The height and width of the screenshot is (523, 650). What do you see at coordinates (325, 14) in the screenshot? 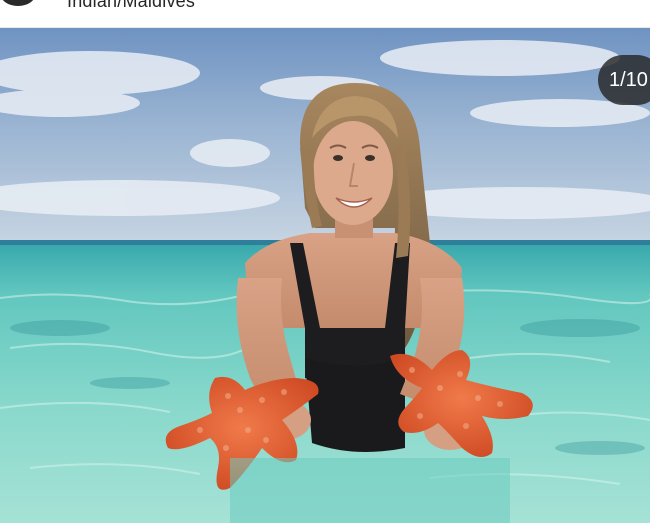
I see `post-header: Indian/Maldives` at bounding box center [325, 14].